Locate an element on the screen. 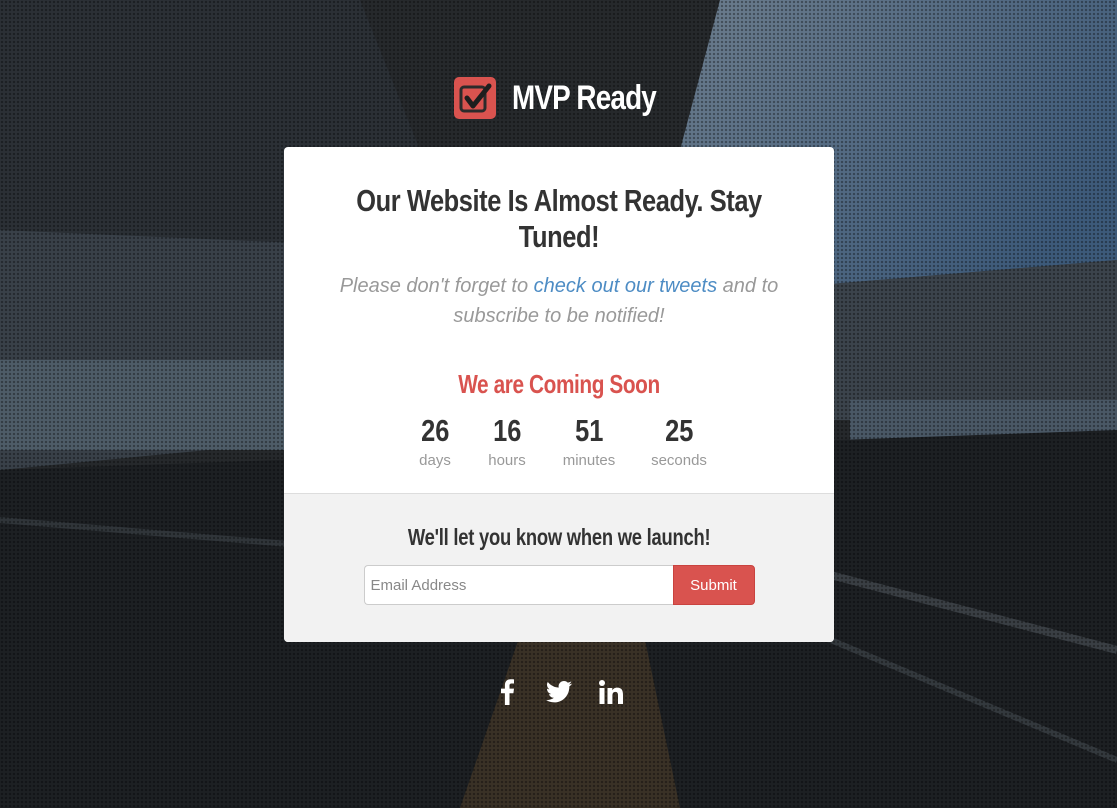 This screenshot has width=1117, height=808. countdown-minutes: 51 minutes is located at coordinates (589, 441).